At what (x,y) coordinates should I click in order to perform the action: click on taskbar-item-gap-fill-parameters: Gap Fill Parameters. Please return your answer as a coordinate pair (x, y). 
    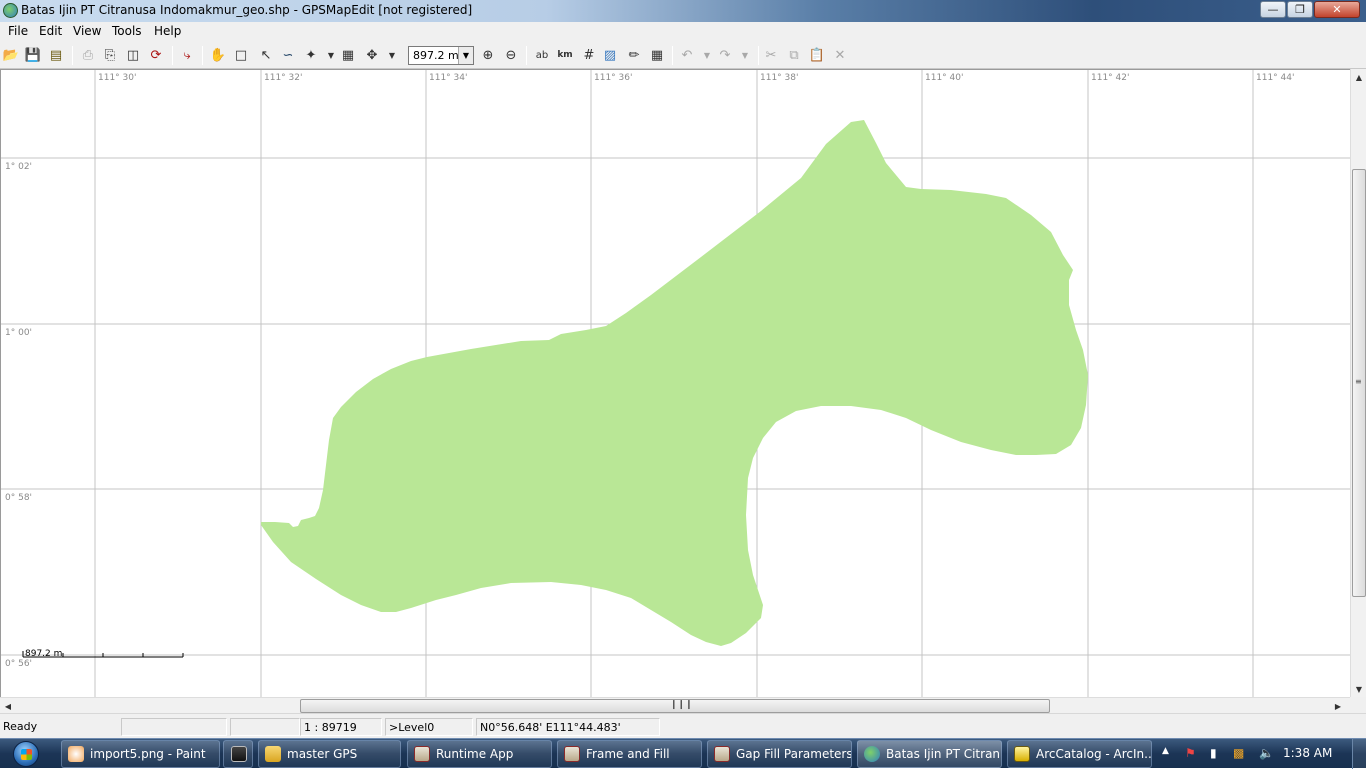
    Looking at the image, I should click on (779, 754).